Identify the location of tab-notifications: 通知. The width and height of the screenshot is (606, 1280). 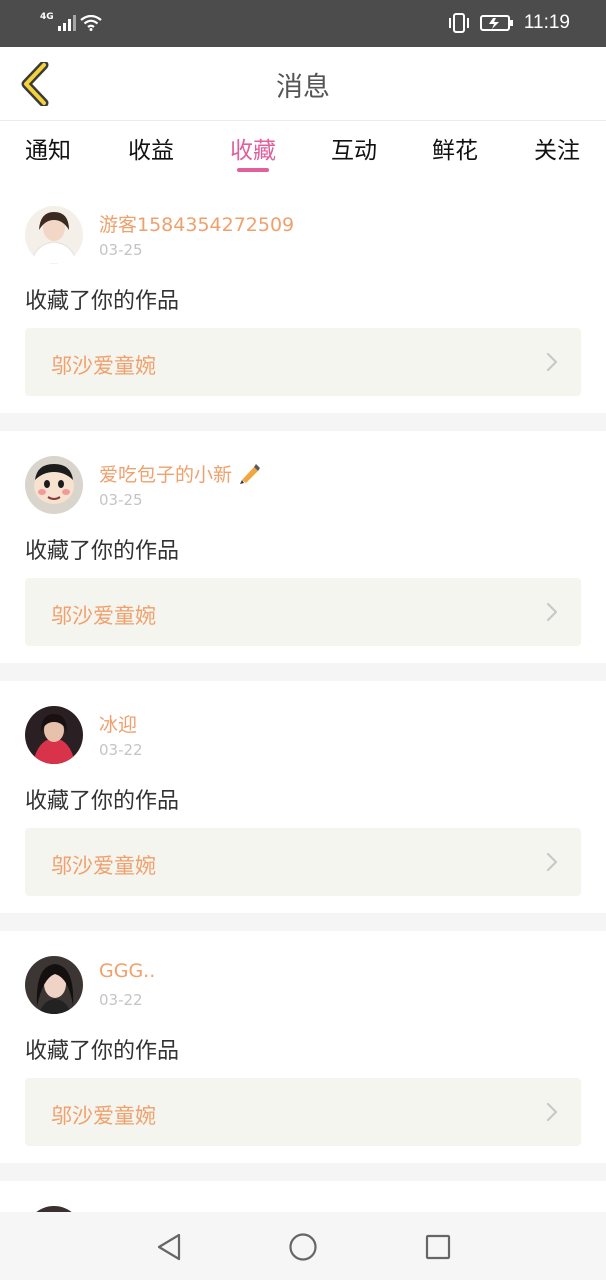
(48, 148).